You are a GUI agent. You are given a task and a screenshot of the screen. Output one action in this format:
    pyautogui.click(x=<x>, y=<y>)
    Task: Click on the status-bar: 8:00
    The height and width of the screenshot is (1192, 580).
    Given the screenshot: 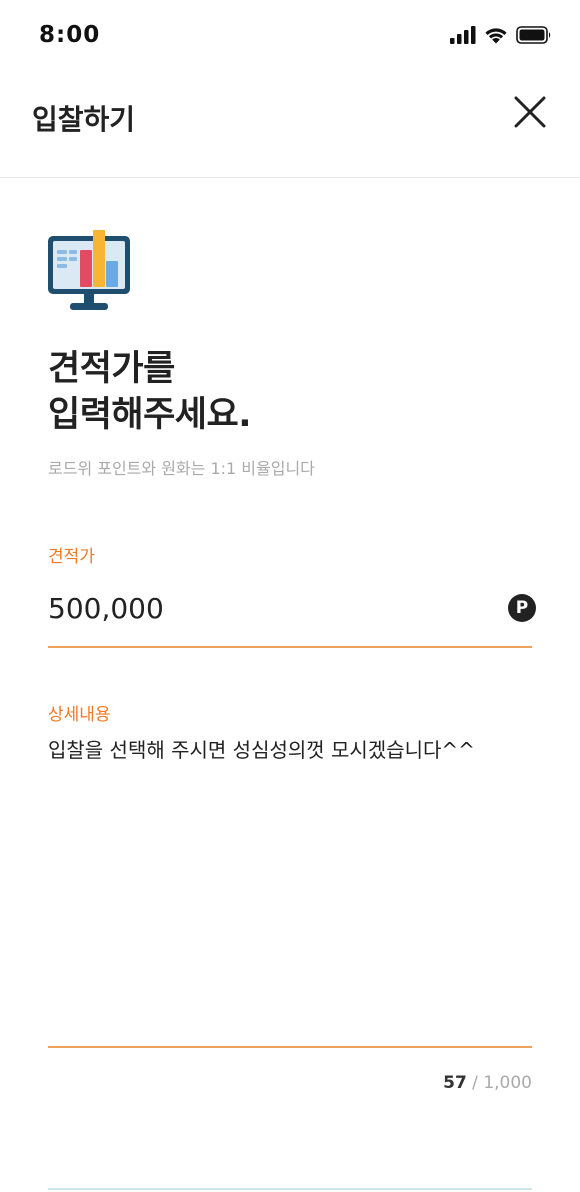 What is the action you would take?
    pyautogui.click(x=290, y=39)
    